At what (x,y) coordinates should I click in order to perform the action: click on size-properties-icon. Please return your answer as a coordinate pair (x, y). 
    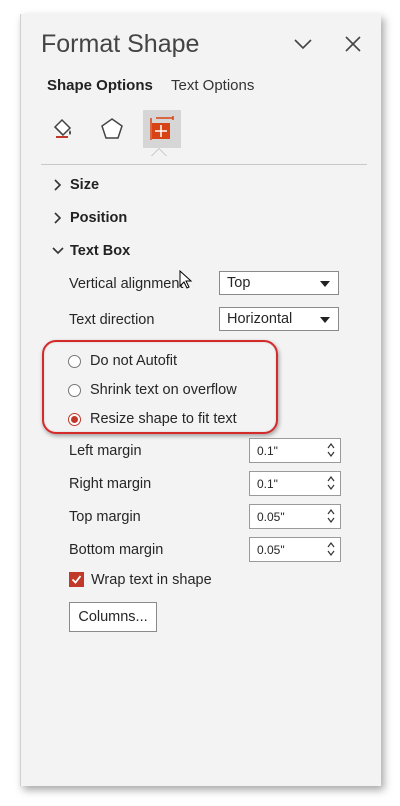
    Looking at the image, I should click on (162, 129).